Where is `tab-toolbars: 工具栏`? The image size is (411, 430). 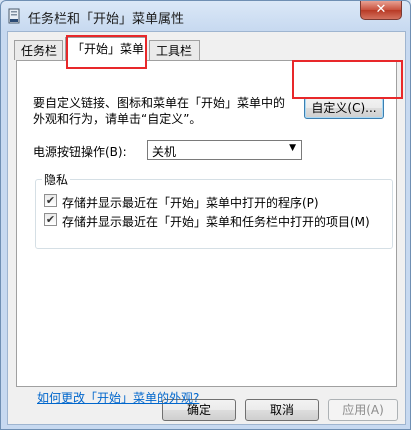 tab-toolbars: 工具栏 is located at coordinates (174, 50).